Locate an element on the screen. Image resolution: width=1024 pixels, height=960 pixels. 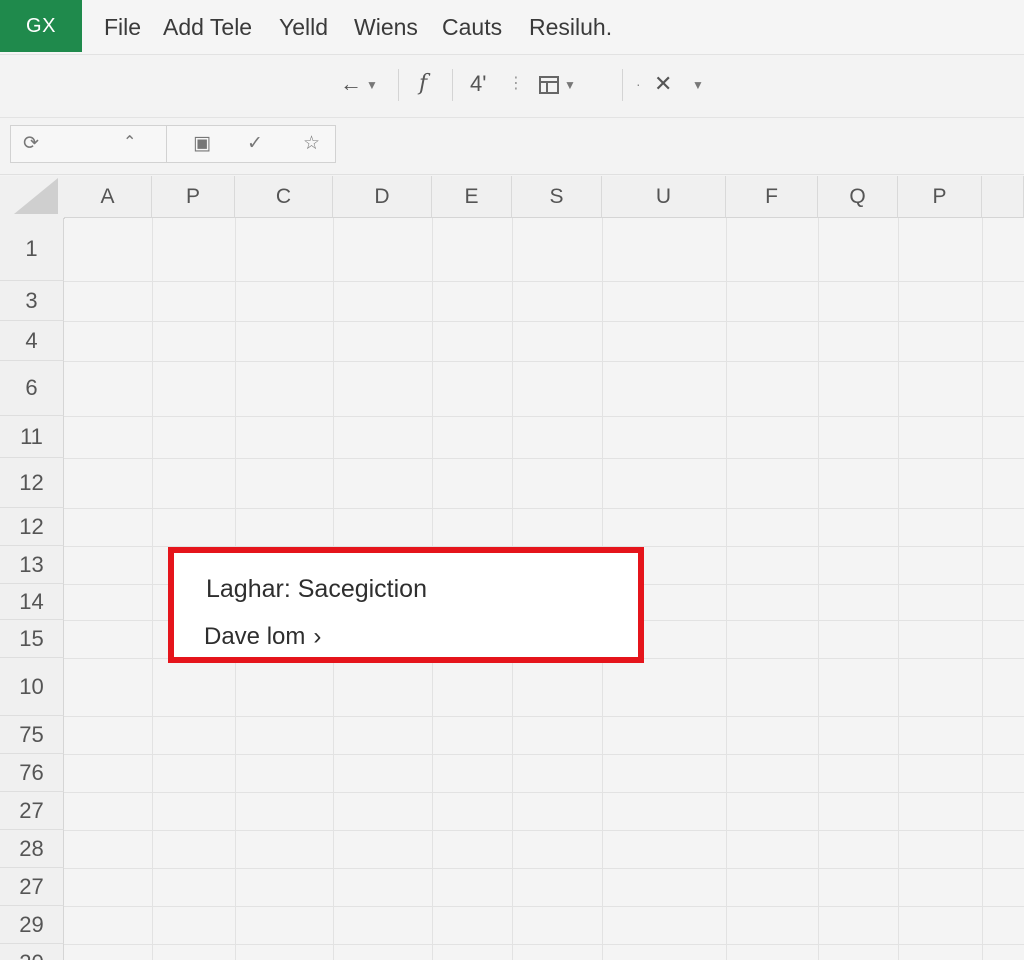
column-header is located at coordinates (1003, 197).